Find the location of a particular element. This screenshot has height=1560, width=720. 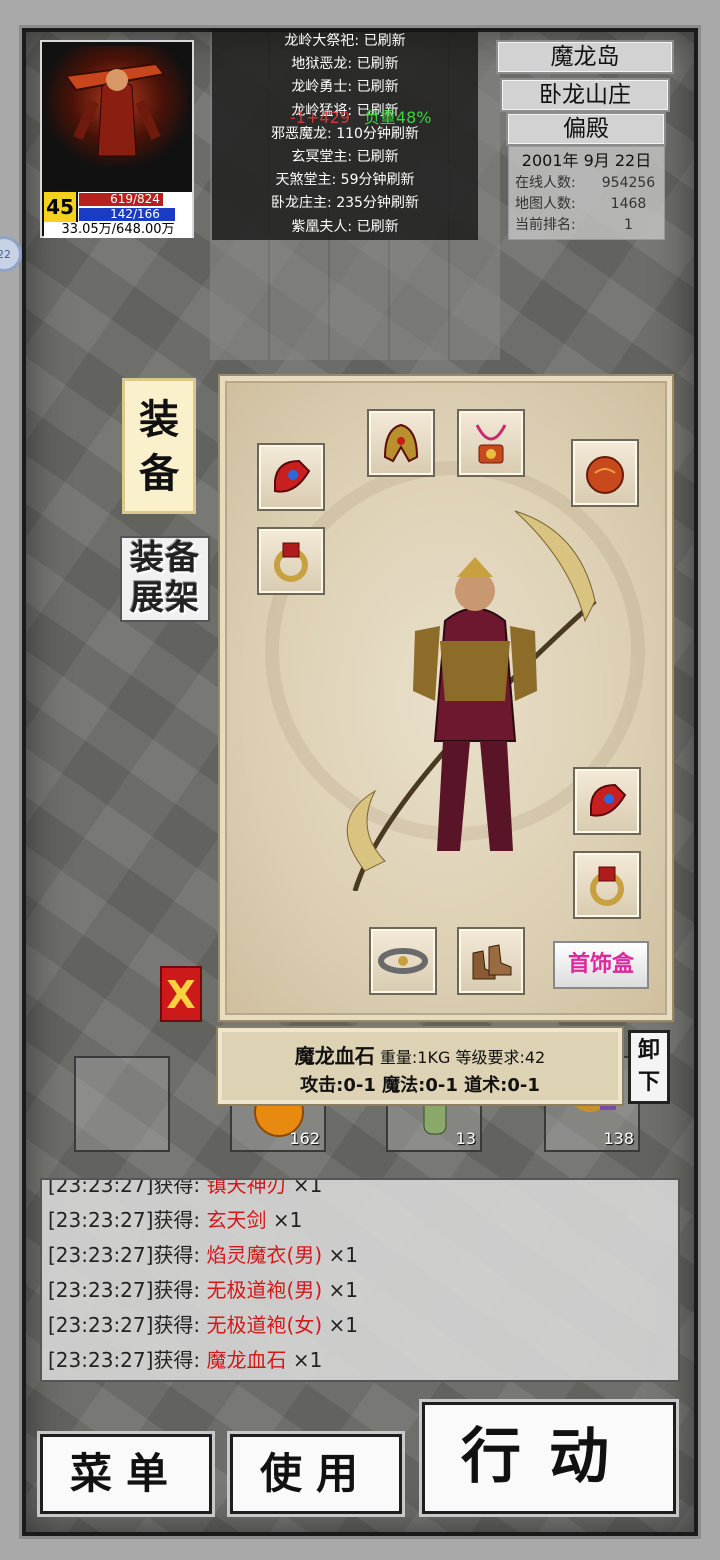

orb-icon is located at coordinates (605, 475).